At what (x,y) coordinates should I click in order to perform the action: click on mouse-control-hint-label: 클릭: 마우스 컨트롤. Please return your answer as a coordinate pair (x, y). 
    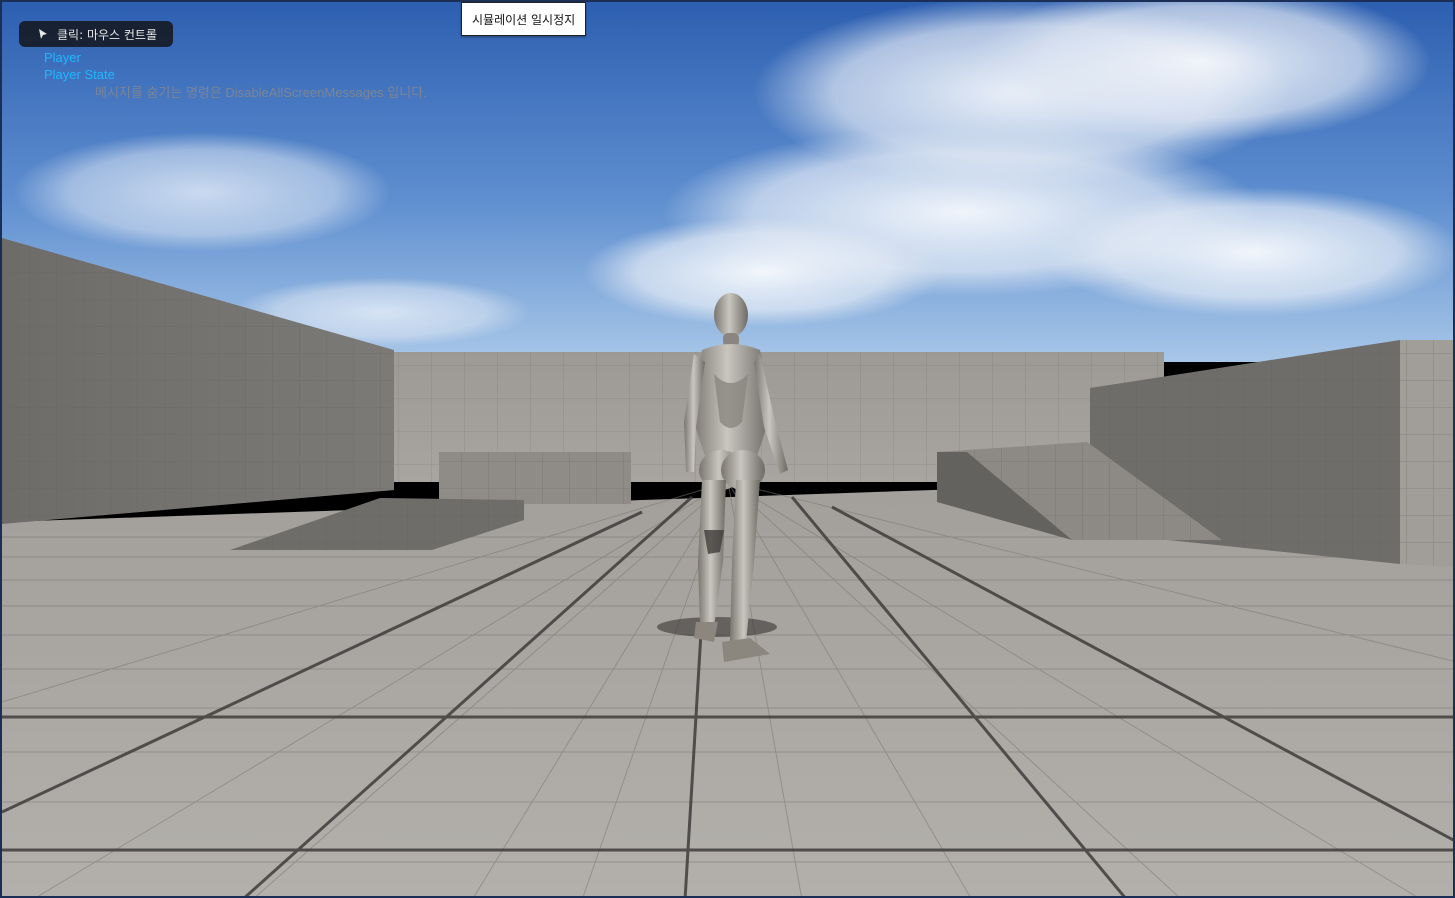
    Looking at the image, I should click on (107, 34).